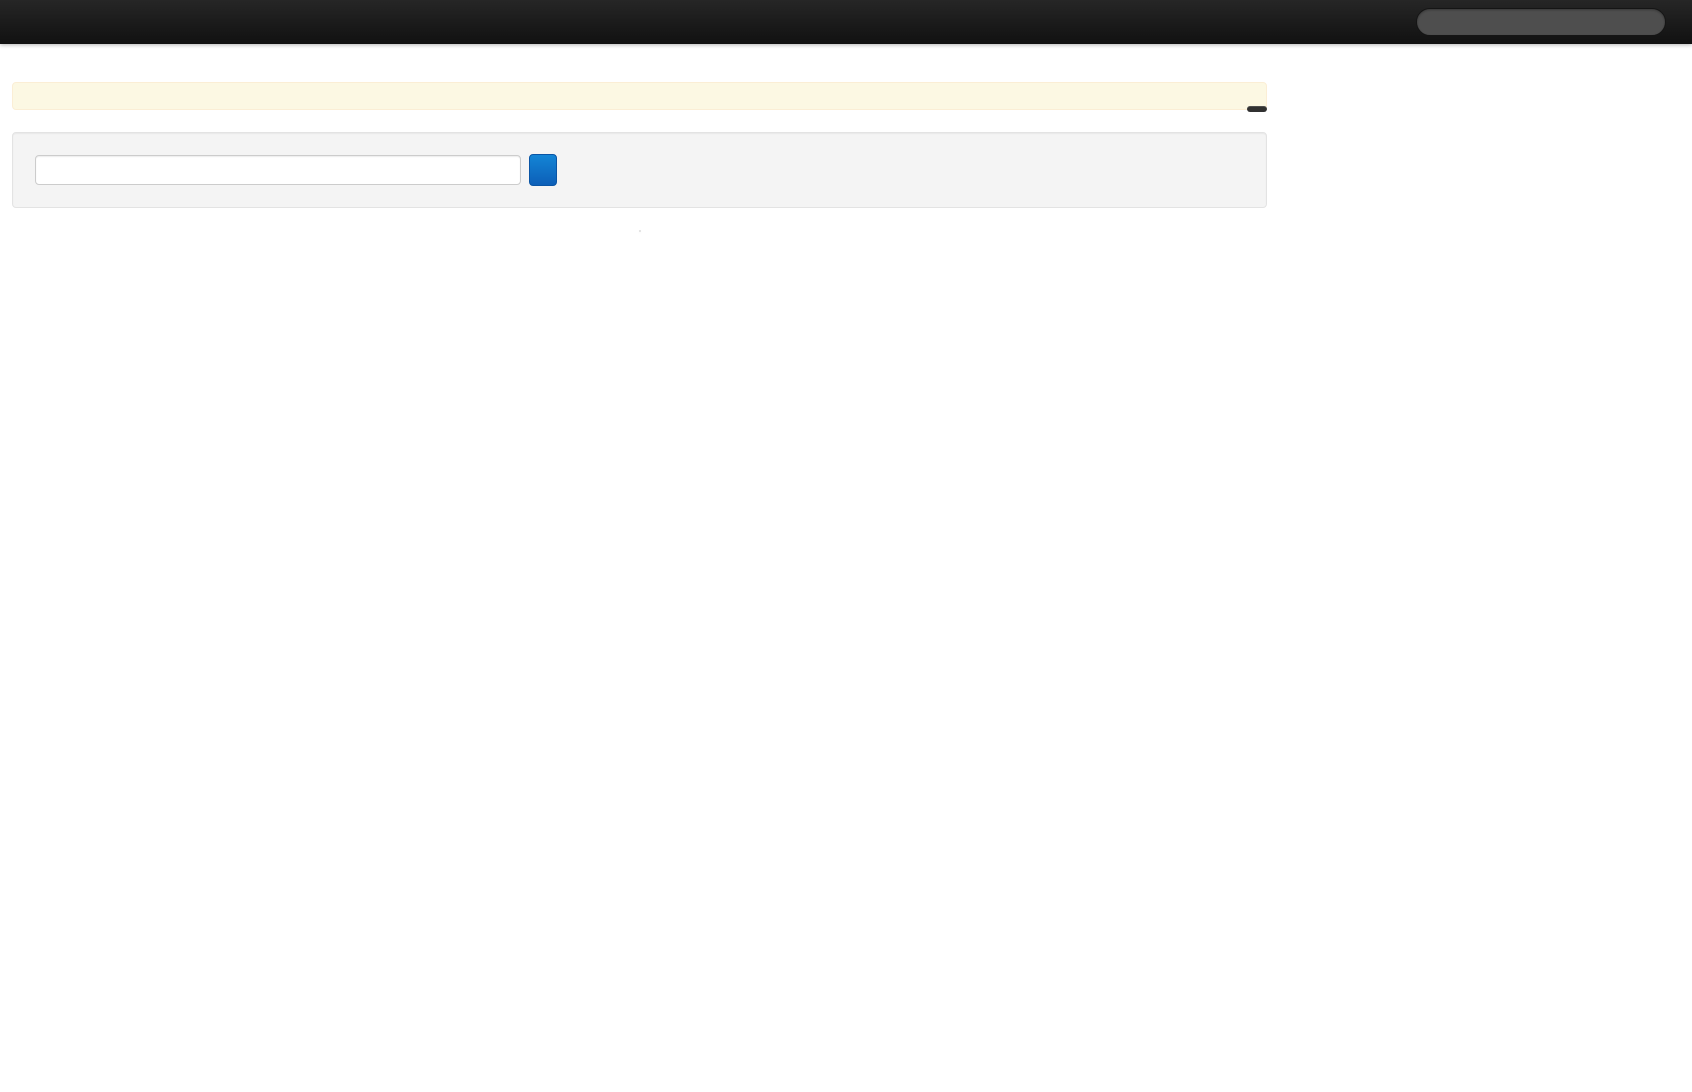  Describe the element at coordinates (1257, 109) in the screenshot. I see `json-button` at that location.